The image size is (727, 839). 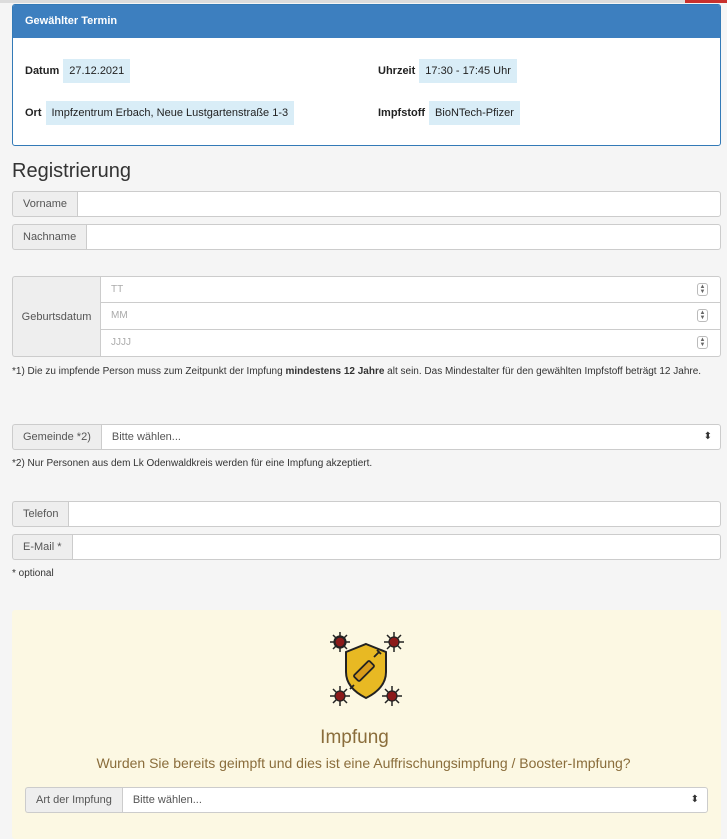 I want to click on top-strip-accent, so click(x=706, y=1).